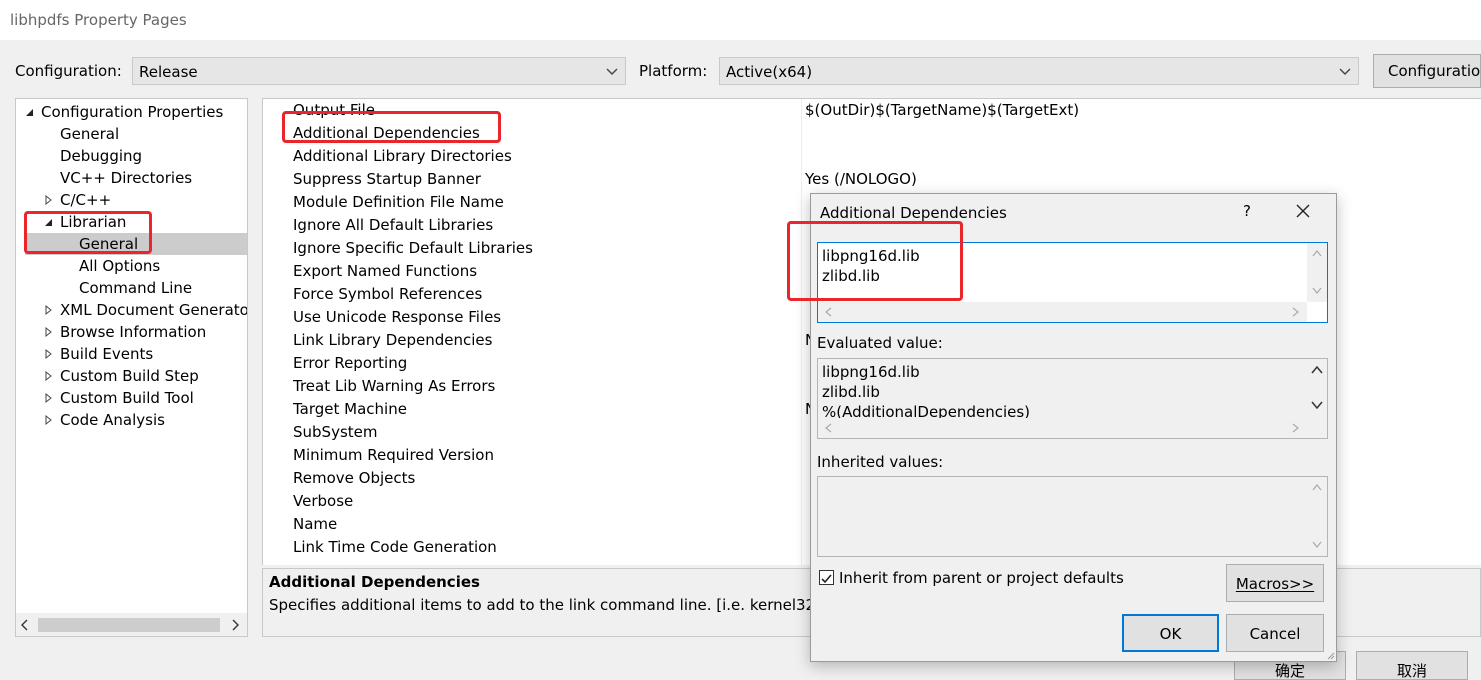 Image resolution: width=1481 pixels, height=680 pixels. Describe the element at coordinates (129, 625) in the screenshot. I see `scrollbar-thumb` at that location.